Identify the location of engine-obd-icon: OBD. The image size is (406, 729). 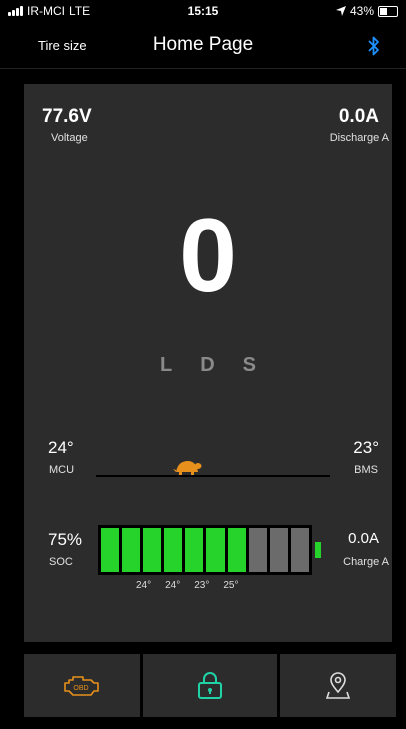
(81, 685).